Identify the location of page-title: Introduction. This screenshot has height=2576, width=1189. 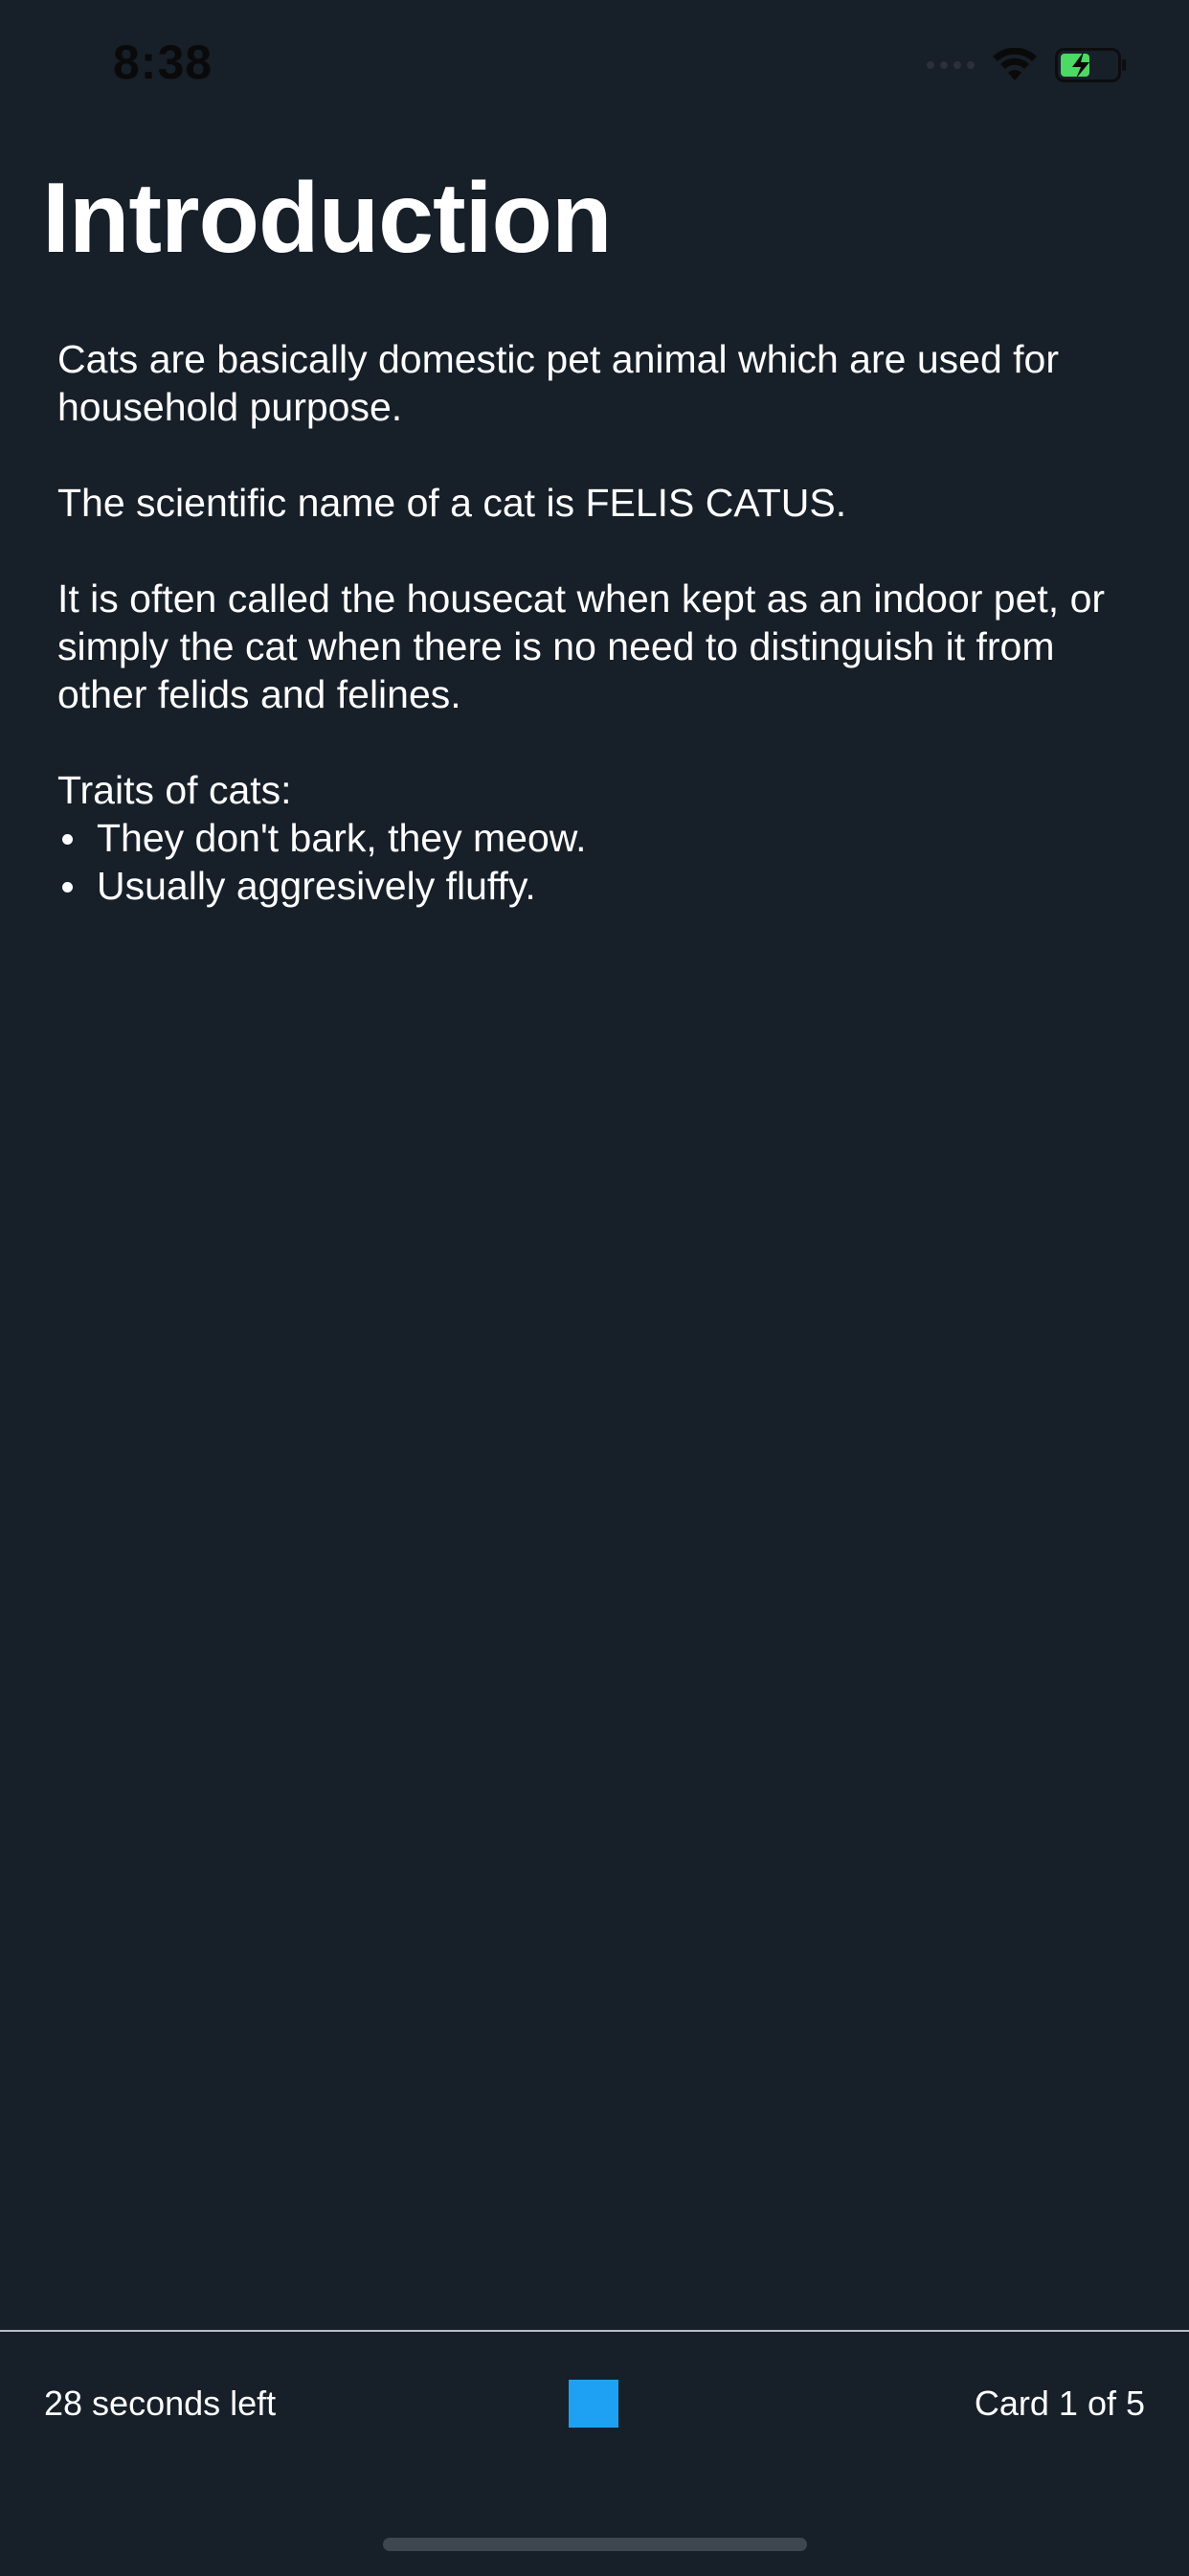
(327, 218).